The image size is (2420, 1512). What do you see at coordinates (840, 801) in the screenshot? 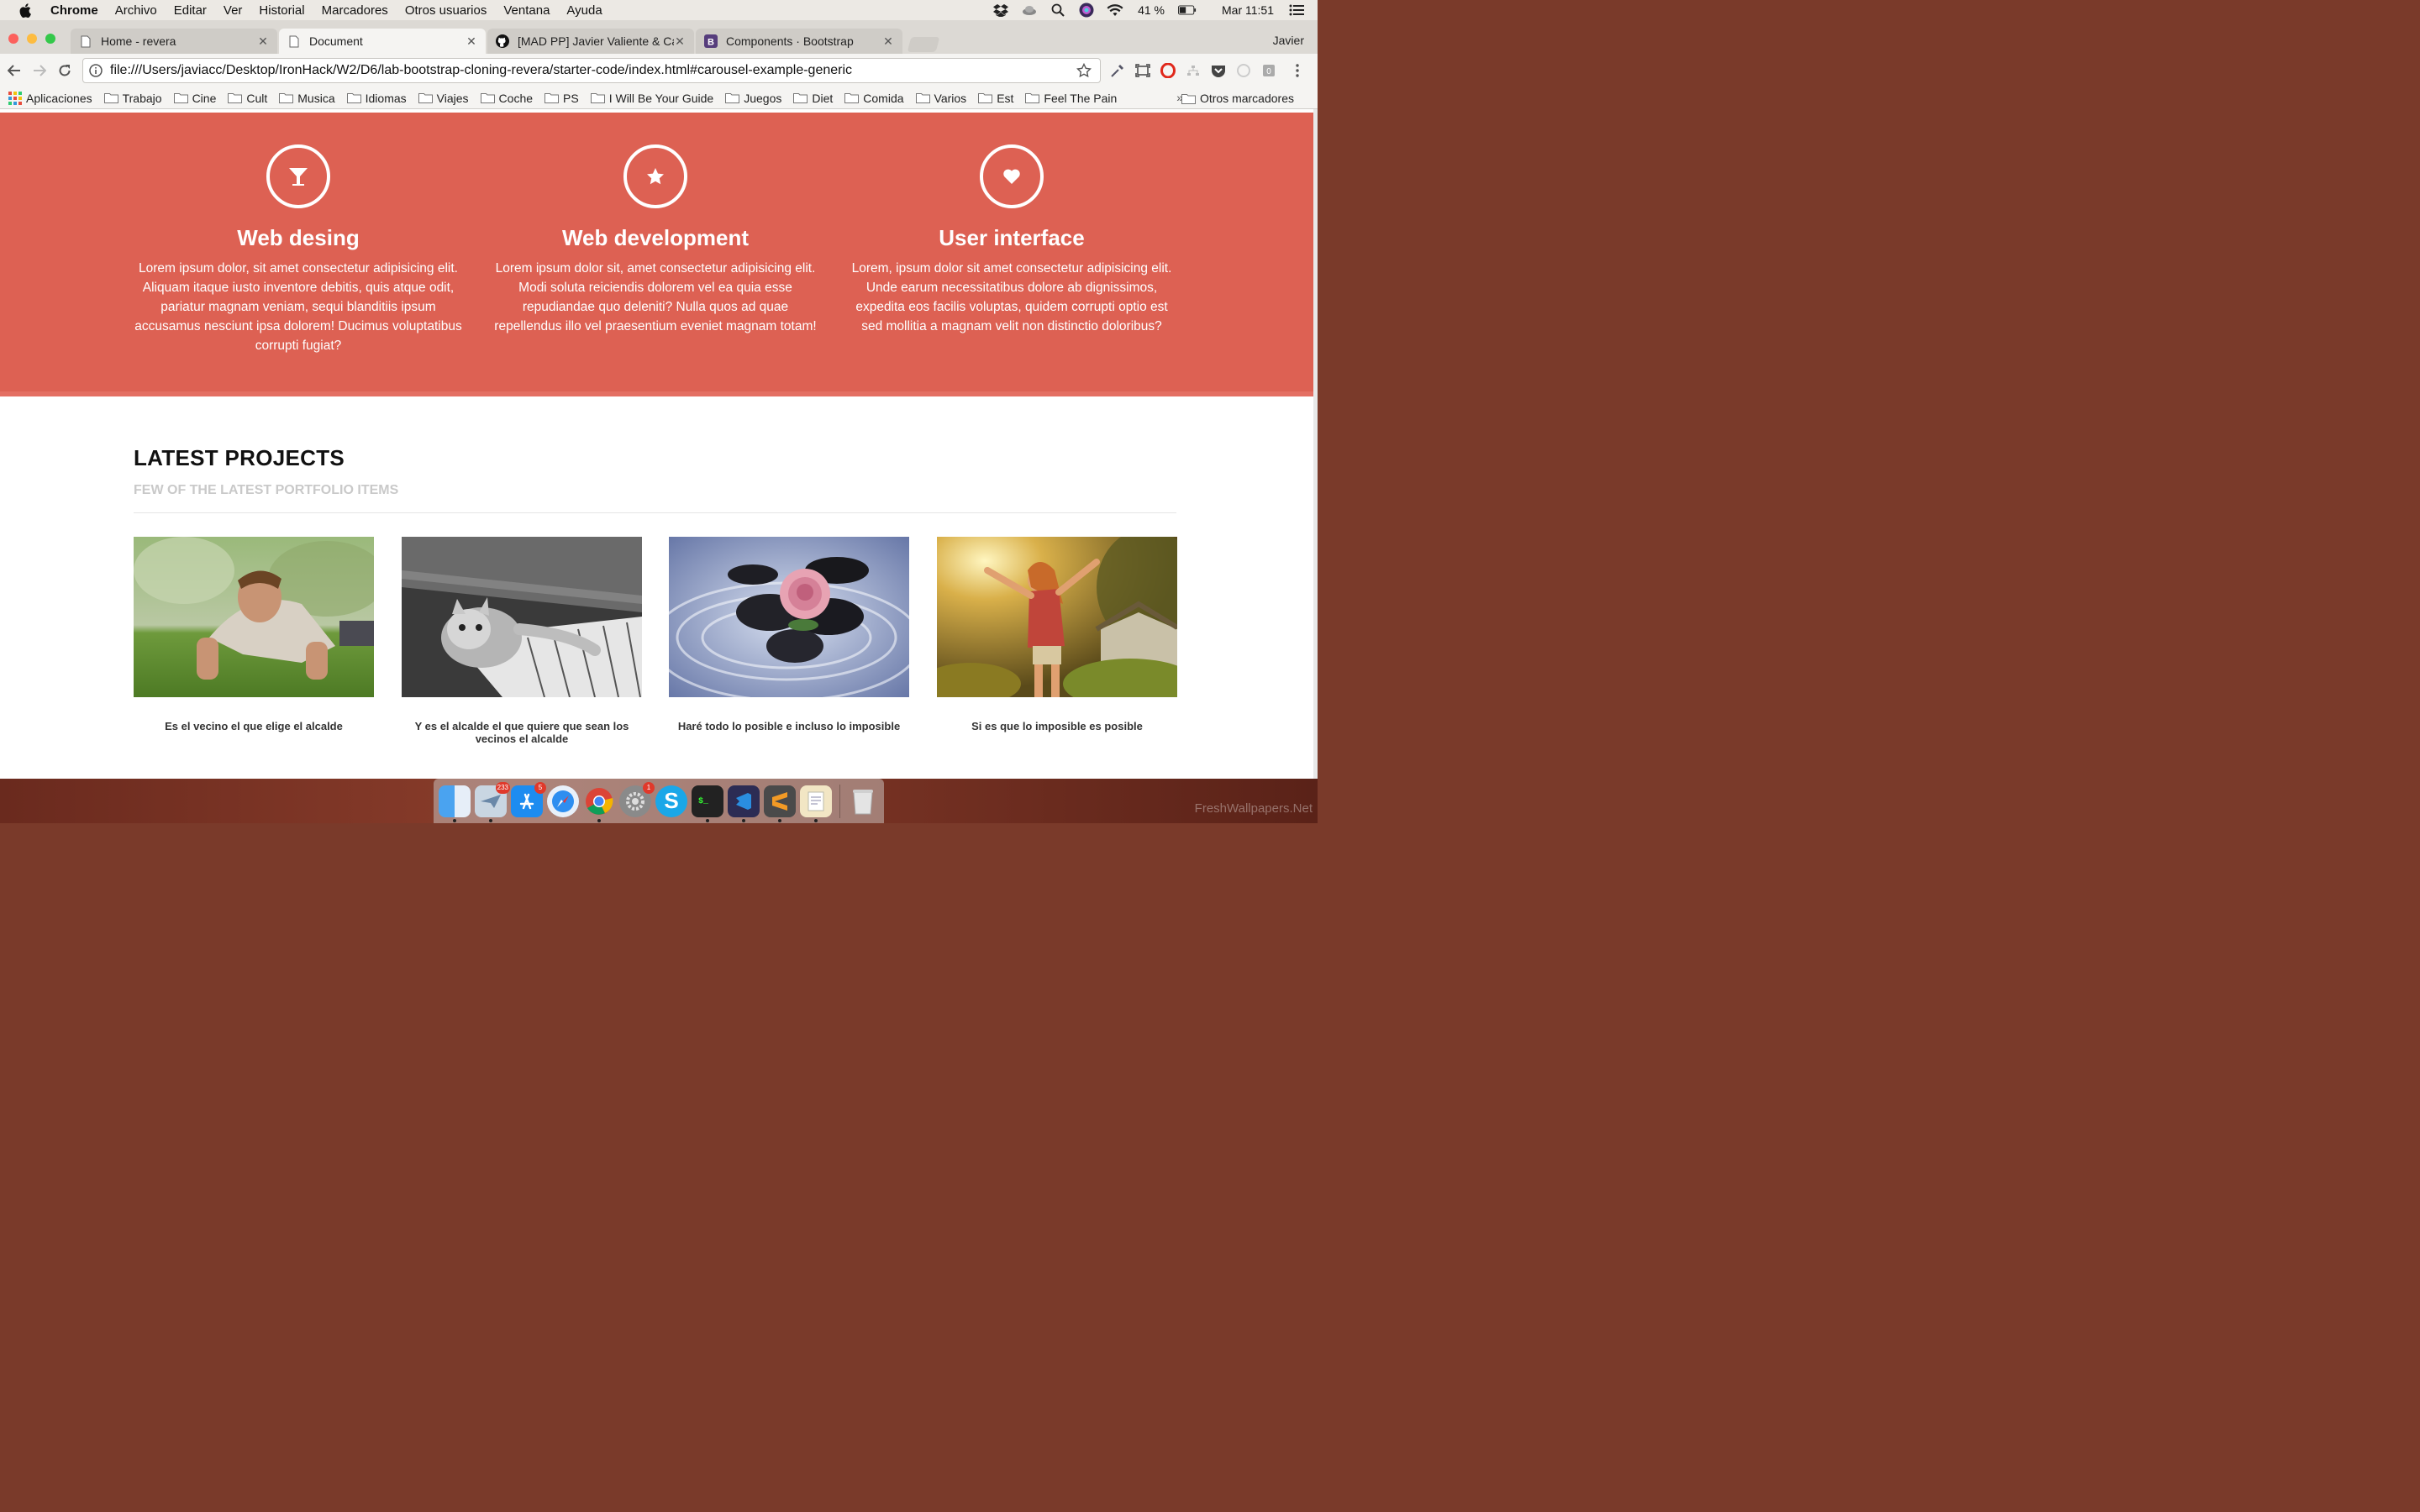
I see `dock-separator` at bounding box center [840, 801].